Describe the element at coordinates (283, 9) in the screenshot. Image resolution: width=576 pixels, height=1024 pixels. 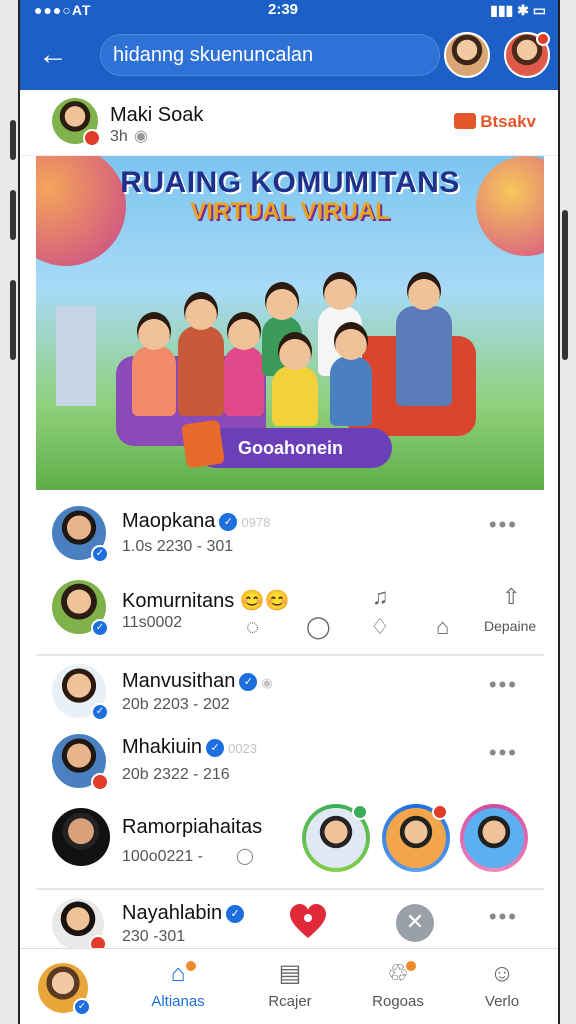
I see `clock: 2:39` at that location.